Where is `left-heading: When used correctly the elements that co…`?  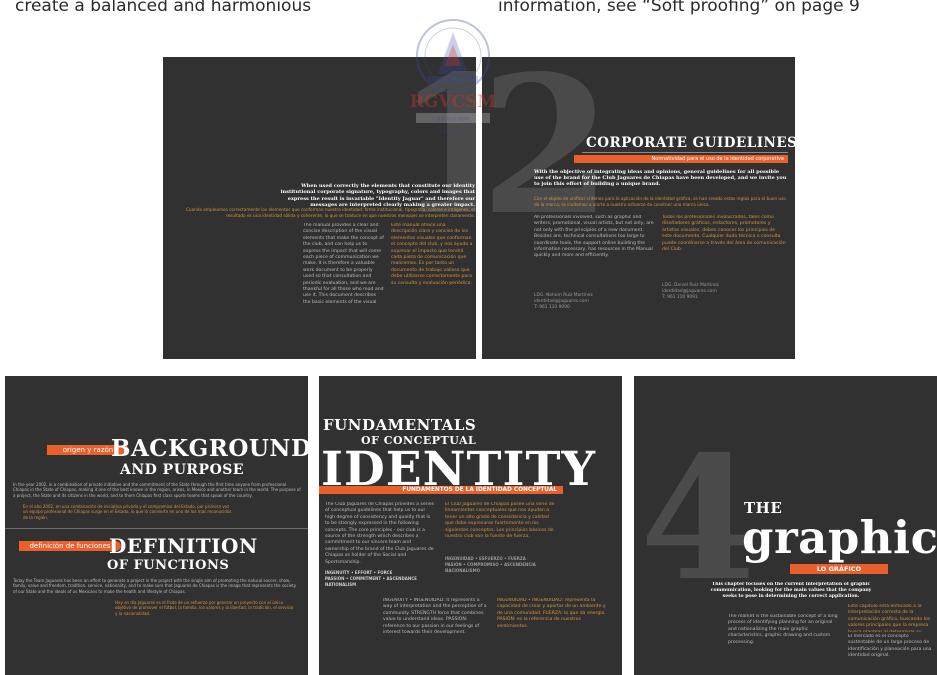 left-heading: When used correctly the elements that co… is located at coordinates (377, 195).